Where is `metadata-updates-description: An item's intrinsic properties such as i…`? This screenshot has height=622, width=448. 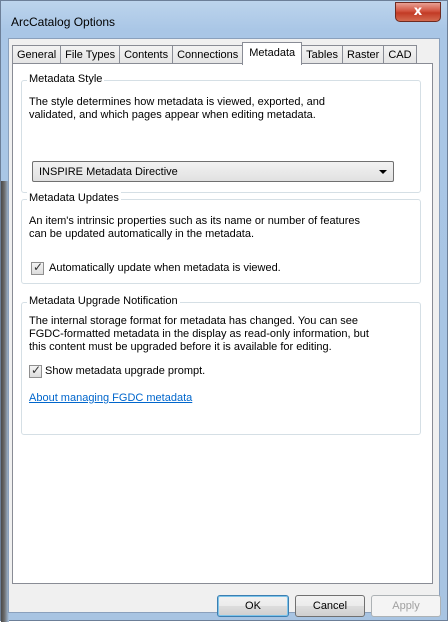
metadata-updates-description: An item's intrinsic properties such as i… is located at coordinates (195, 227).